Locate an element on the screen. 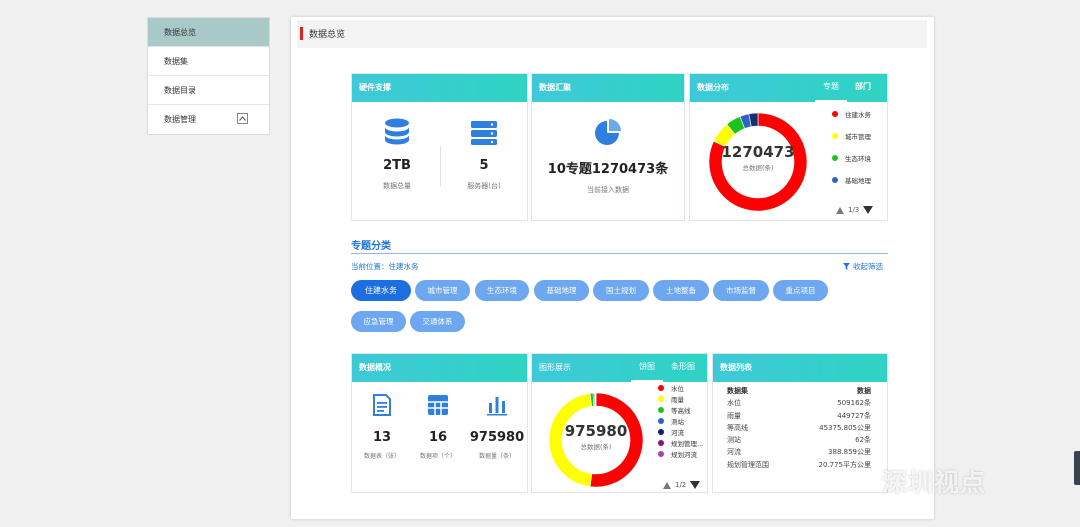 The height and width of the screenshot is (527, 1080). table-cell-data: 20.775平方公里 is located at coordinates (845, 464).